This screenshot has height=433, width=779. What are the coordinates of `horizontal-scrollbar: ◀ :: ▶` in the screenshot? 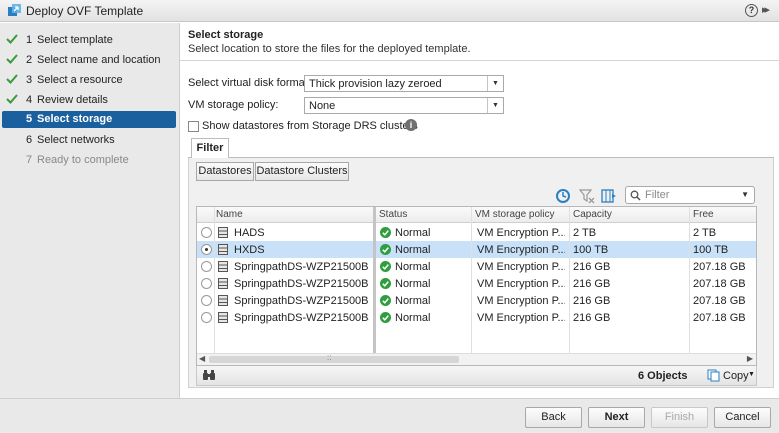 It's located at (476, 359).